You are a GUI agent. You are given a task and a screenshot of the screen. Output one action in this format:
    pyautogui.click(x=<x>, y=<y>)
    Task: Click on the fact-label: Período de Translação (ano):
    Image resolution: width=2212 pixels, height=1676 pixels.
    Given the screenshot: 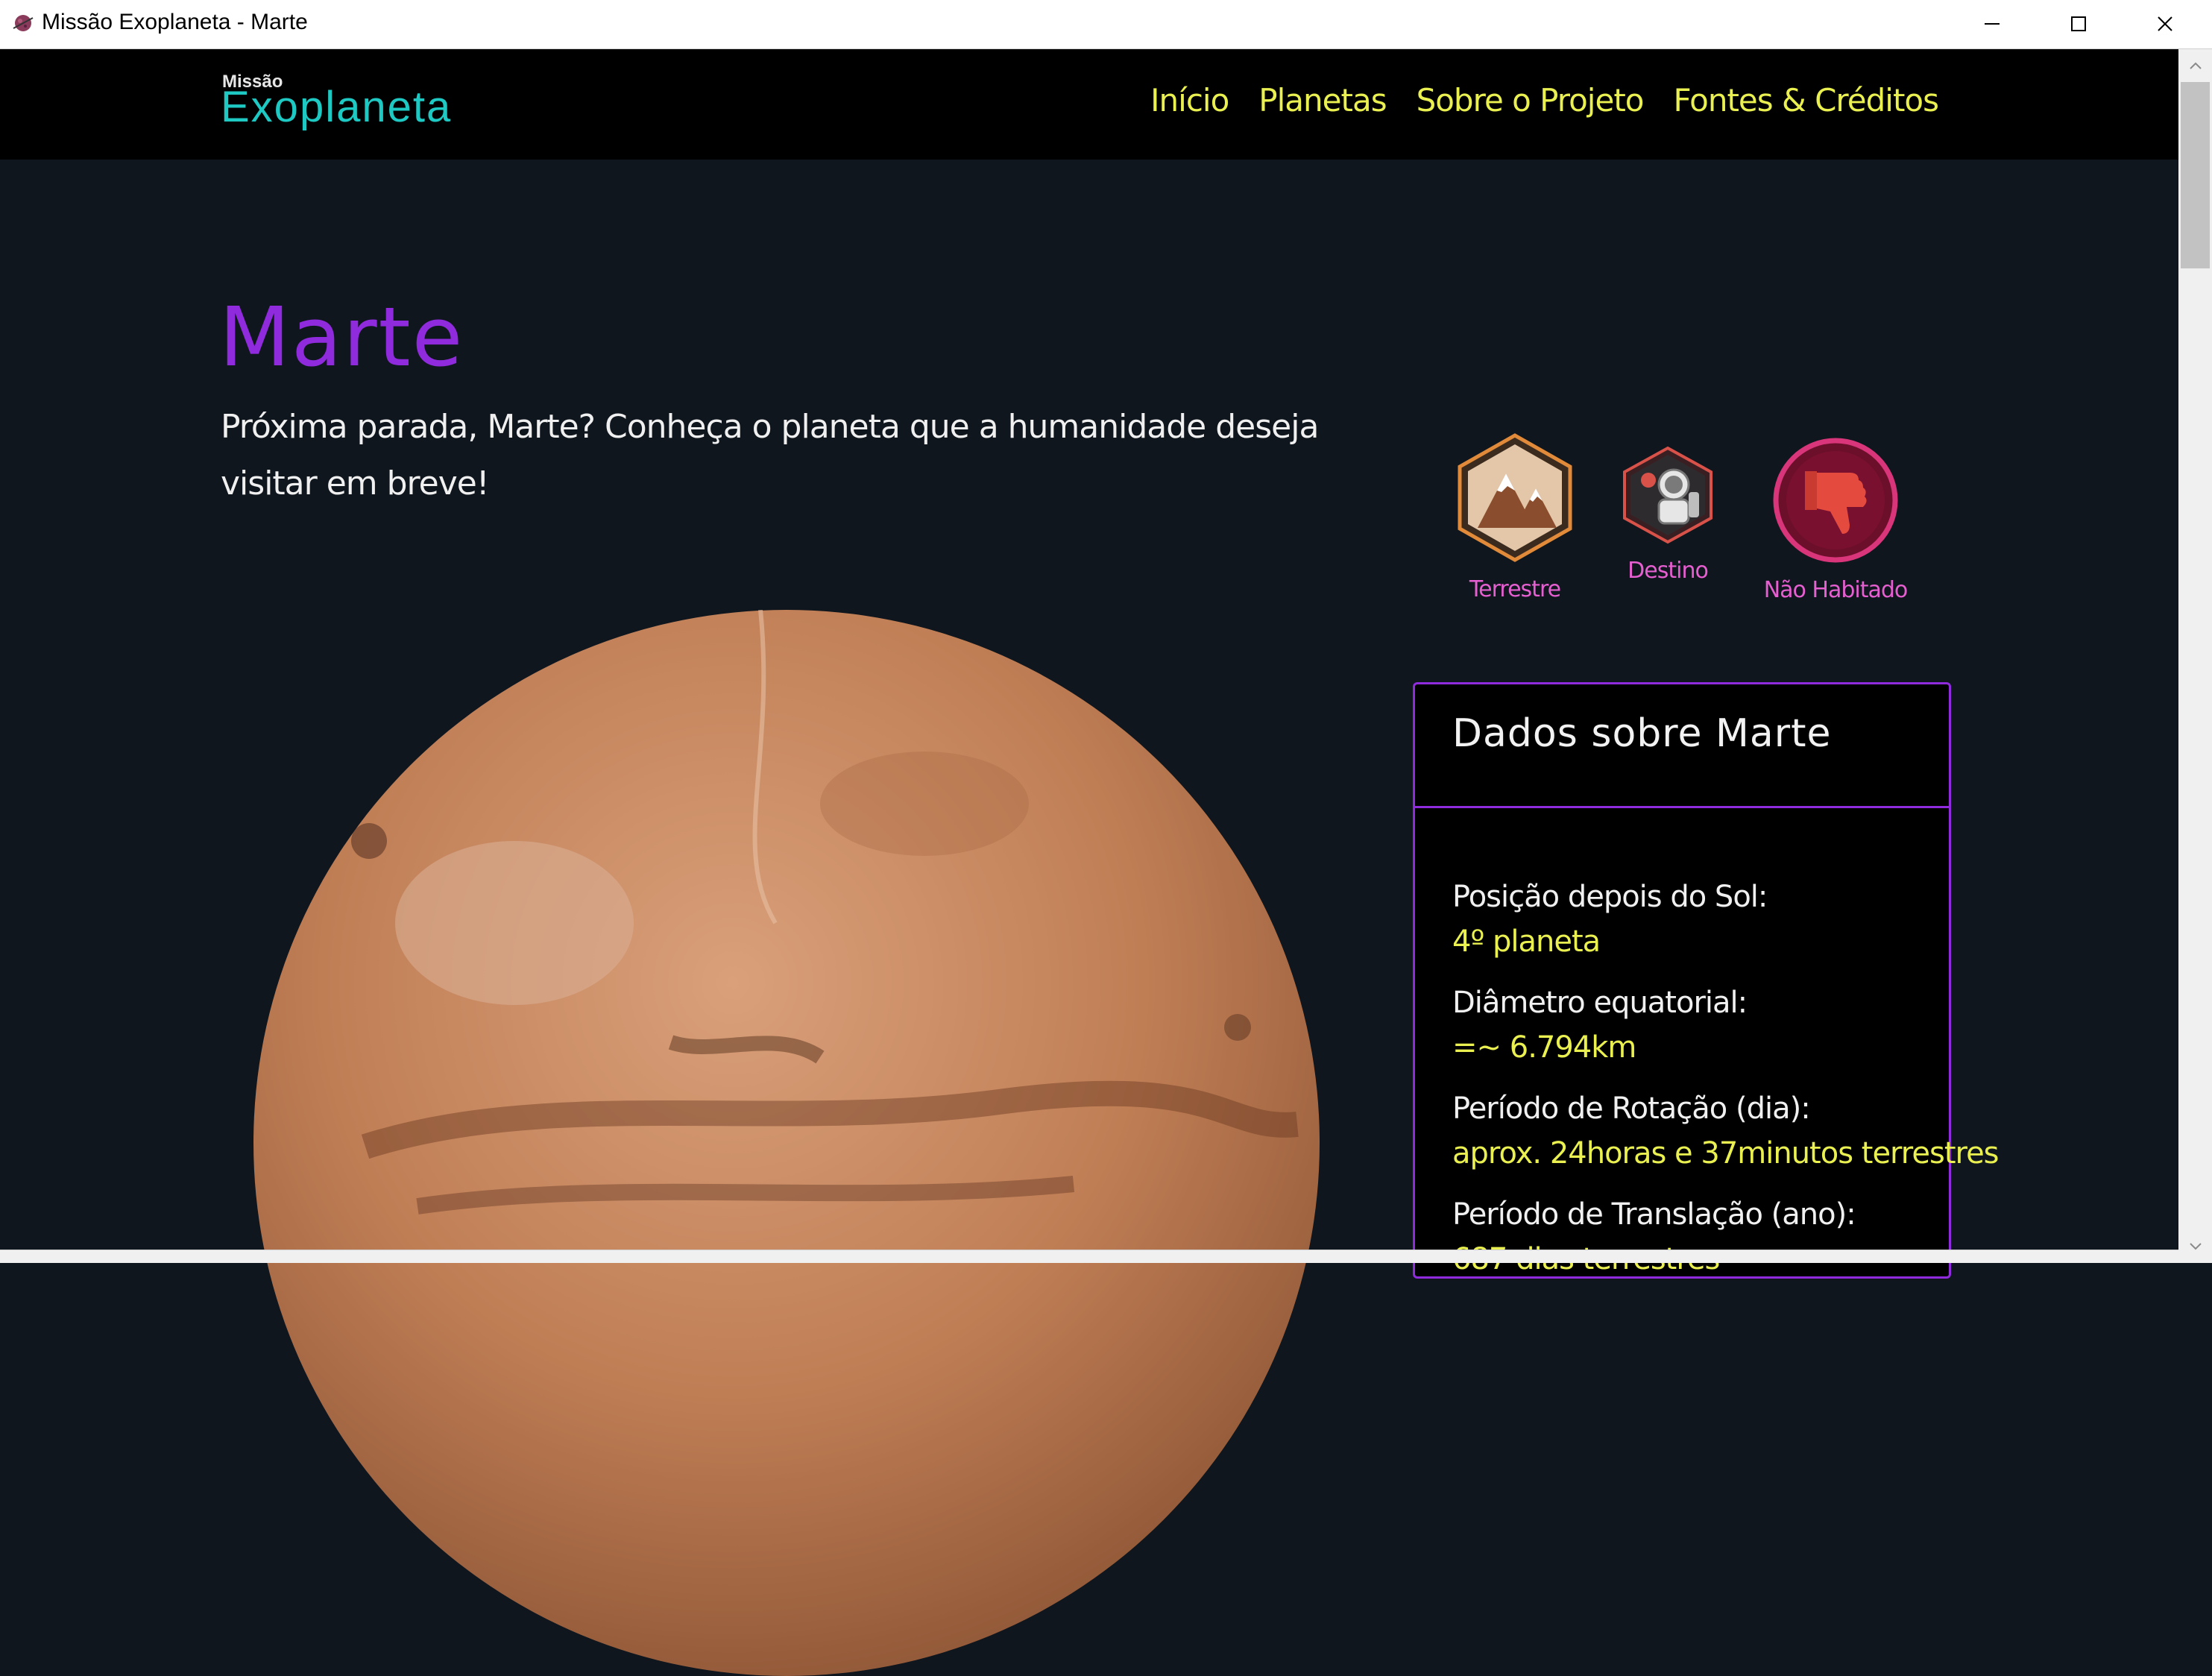 What is the action you would take?
    pyautogui.click(x=1654, y=1214)
    